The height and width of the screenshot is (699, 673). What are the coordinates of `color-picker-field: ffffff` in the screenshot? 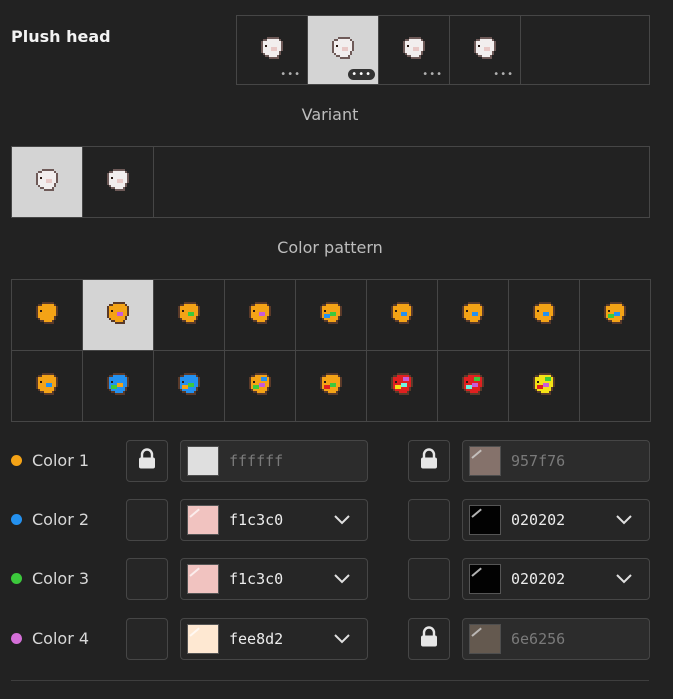 It's located at (274, 461).